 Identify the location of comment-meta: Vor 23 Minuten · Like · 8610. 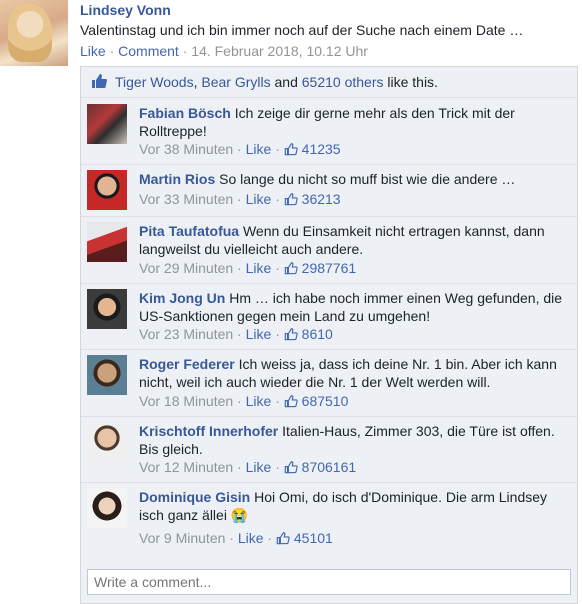
(236, 334).